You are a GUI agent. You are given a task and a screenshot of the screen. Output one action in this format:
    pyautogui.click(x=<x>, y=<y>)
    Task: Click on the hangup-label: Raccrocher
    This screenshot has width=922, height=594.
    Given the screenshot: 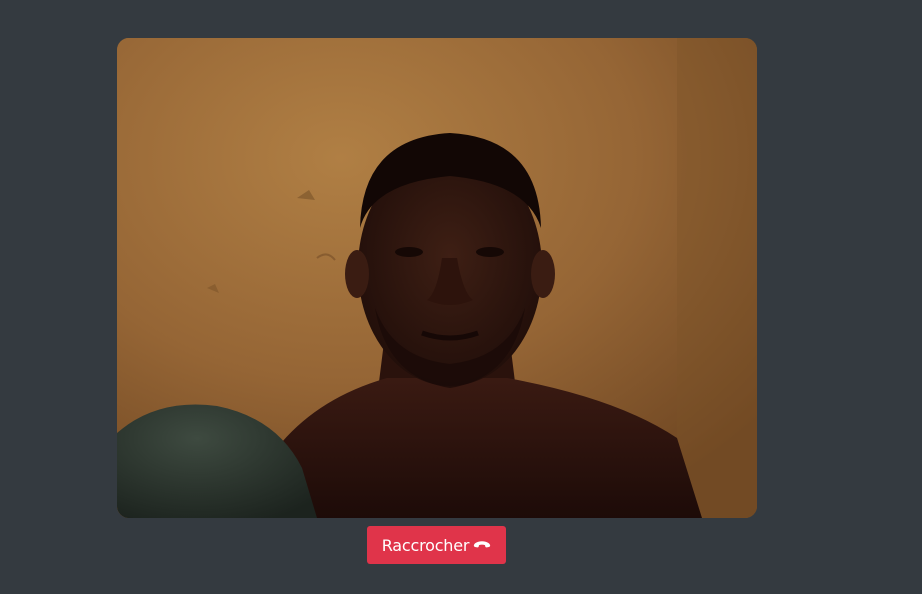 What is the action you would take?
    pyautogui.click(x=425, y=545)
    